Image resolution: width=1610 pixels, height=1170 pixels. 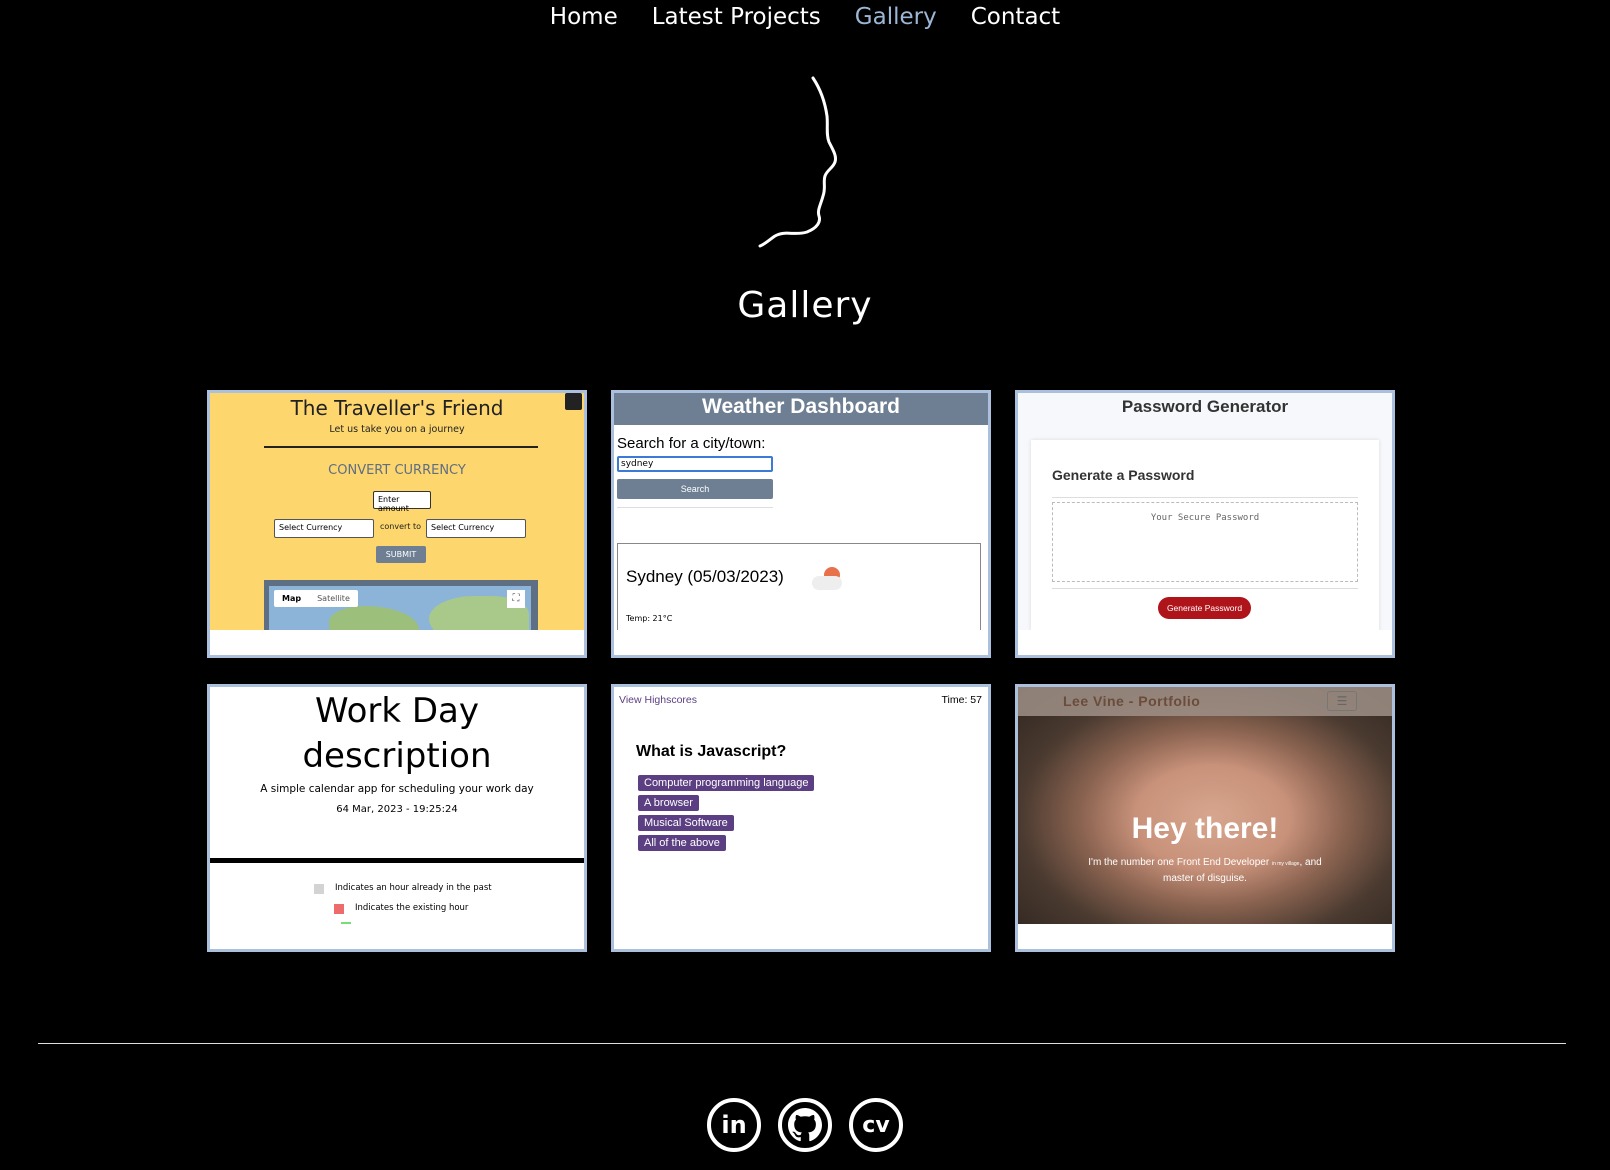 I want to click on current-hour-swatch, so click(x=339, y=909).